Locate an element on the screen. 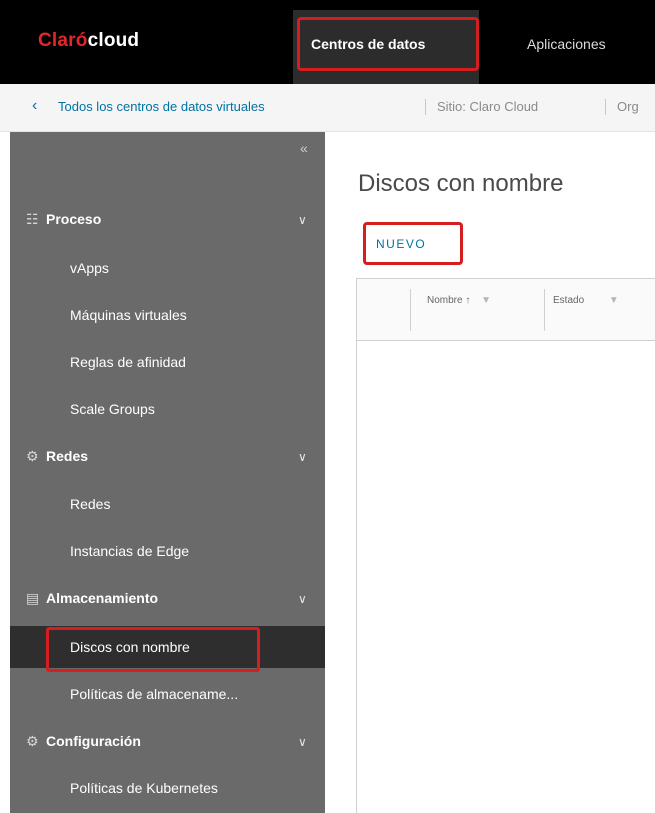  column-header-estado: Estado ▼ is located at coordinates (586, 300).